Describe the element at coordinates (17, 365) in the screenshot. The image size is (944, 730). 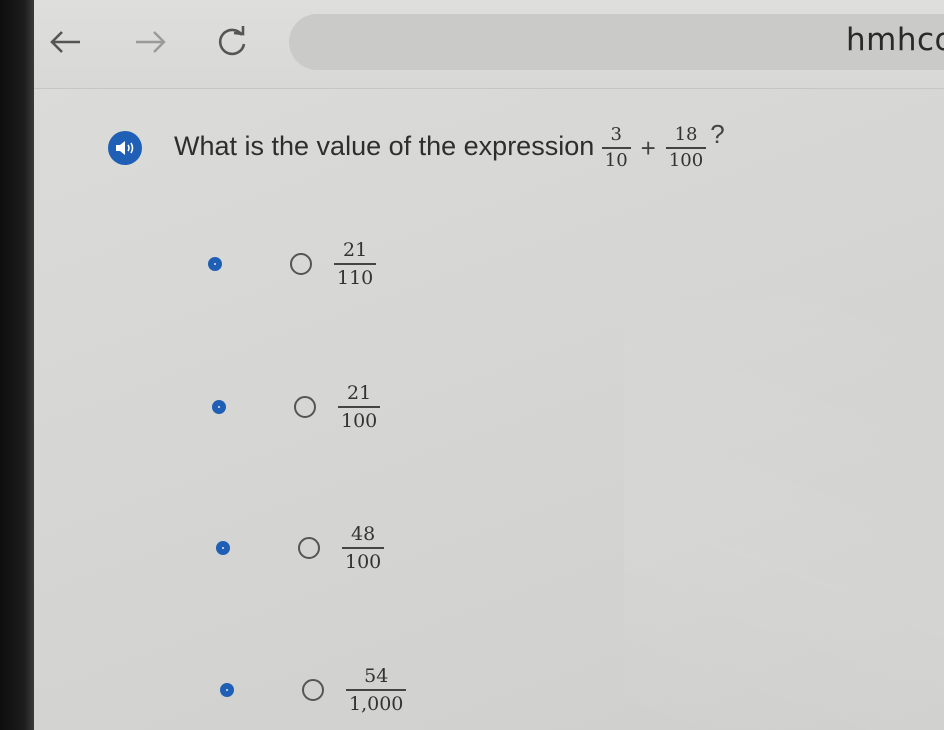
I see `device-bezel` at that location.